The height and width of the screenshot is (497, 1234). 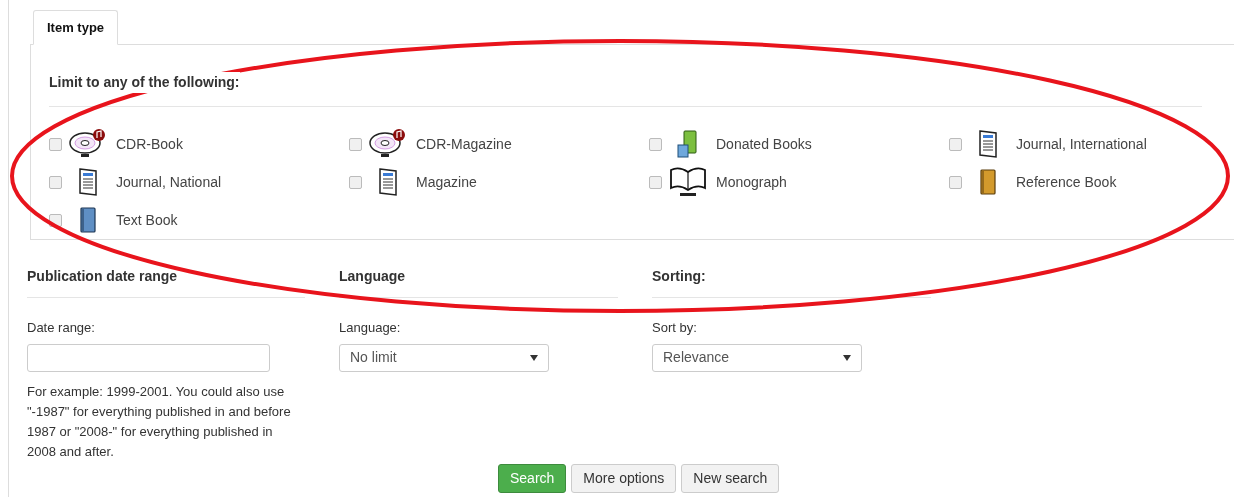 I want to click on form-button: More options, so click(x=624, y=478).